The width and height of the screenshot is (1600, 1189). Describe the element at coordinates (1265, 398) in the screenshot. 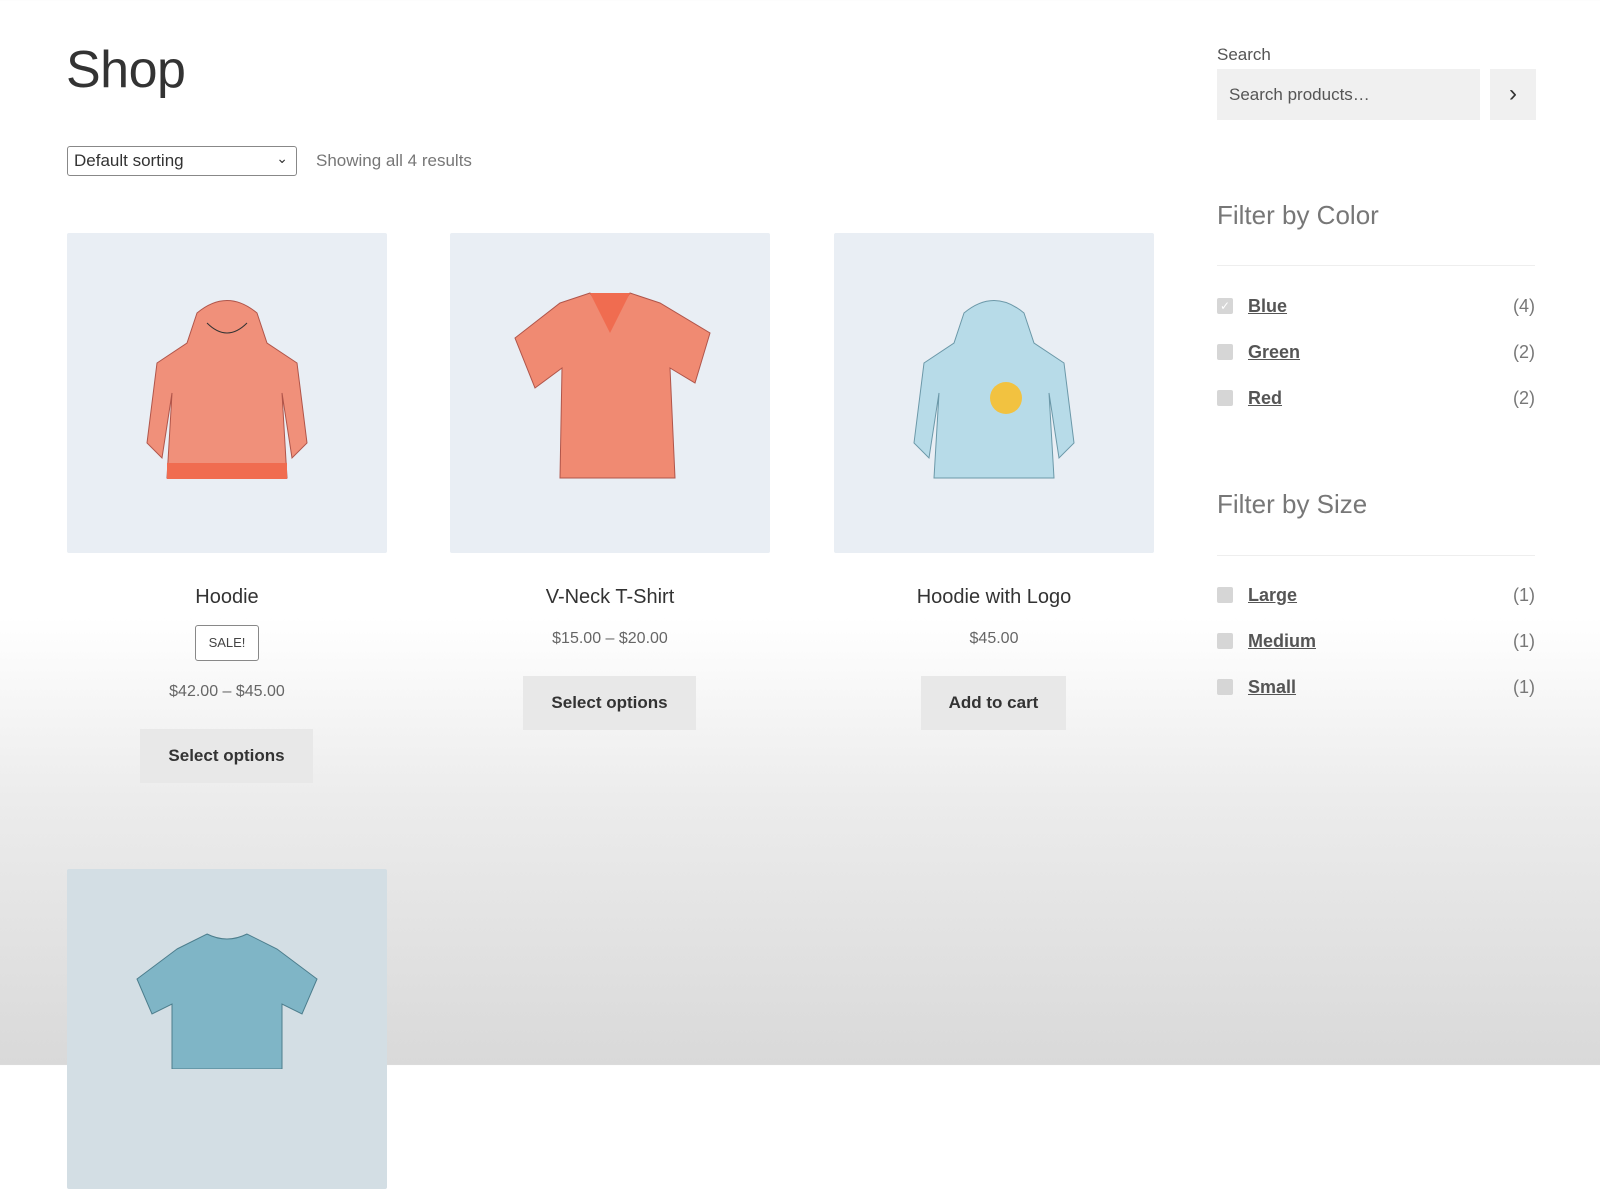

I see `filter-link: Red` at that location.